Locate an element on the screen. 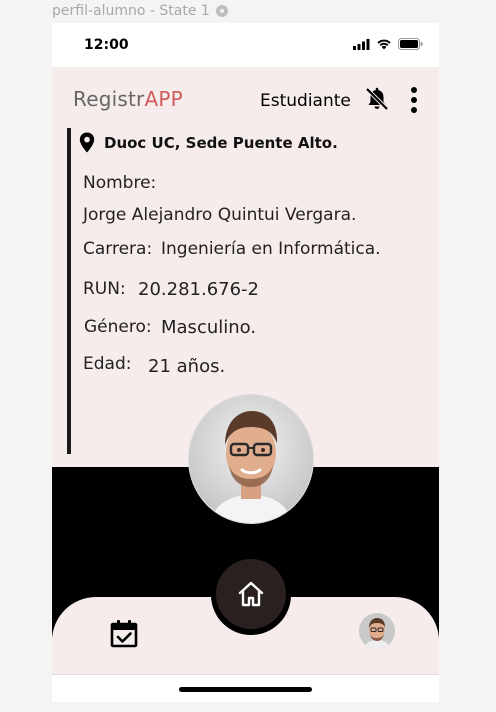  calendar-button is located at coordinates (124, 634).